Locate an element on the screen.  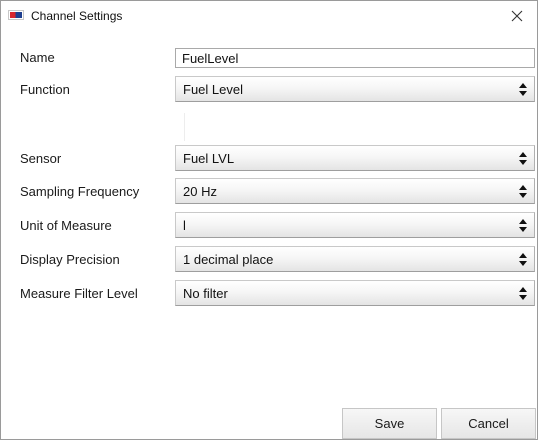
sensor-select: Fuel LVL is located at coordinates (355, 158).